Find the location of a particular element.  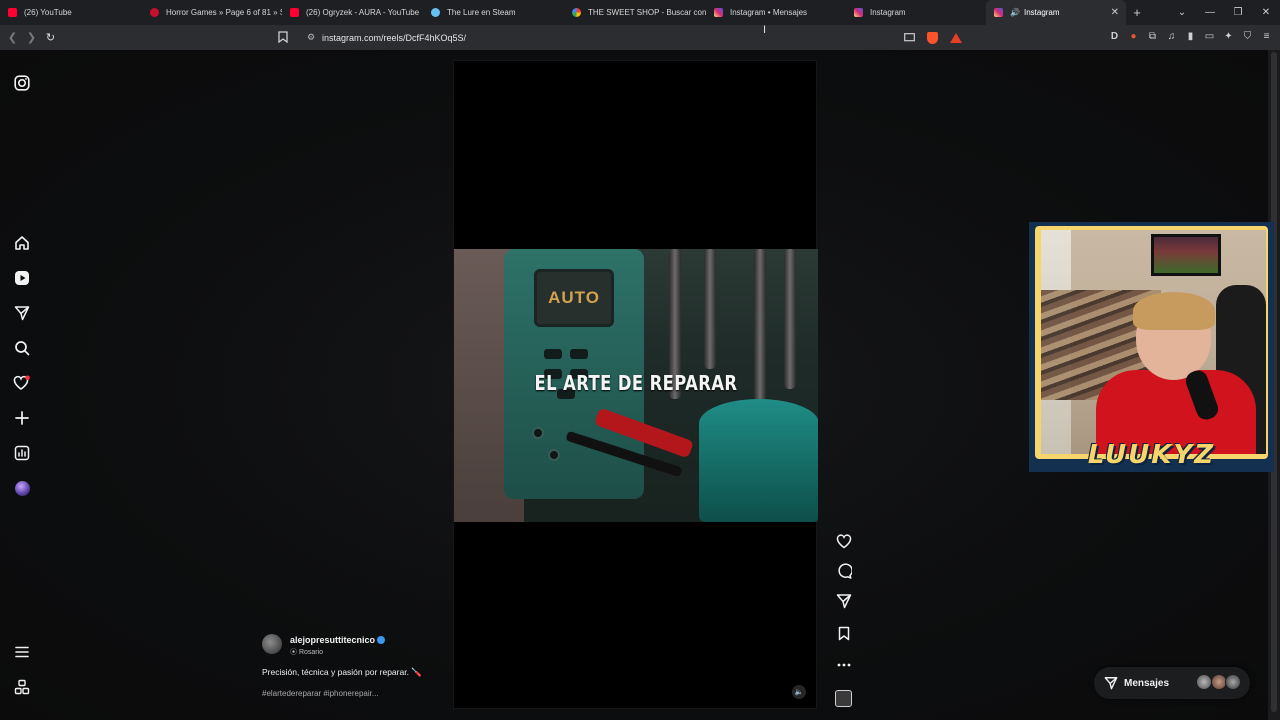

instagram-logo-icon is located at coordinates (22, 83).